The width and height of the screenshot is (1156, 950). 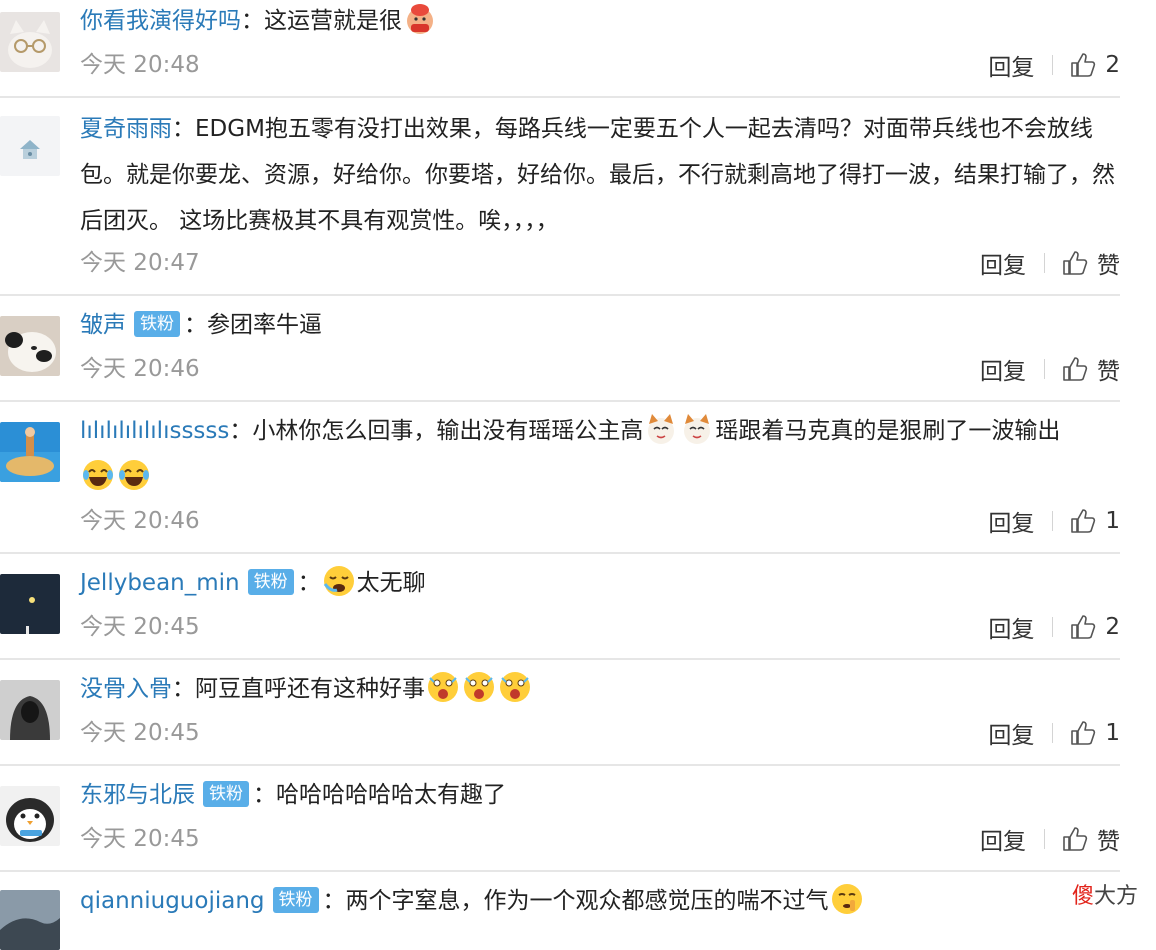 What do you see at coordinates (140, 263) in the screenshot?
I see `comment-time: 今天 20:47` at bounding box center [140, 263].